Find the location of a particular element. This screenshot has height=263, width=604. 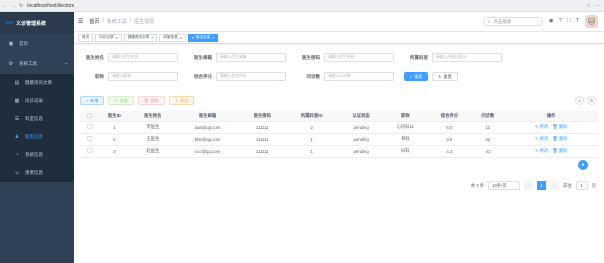

star-icon: ☆ is located at coordinates (589, 6).